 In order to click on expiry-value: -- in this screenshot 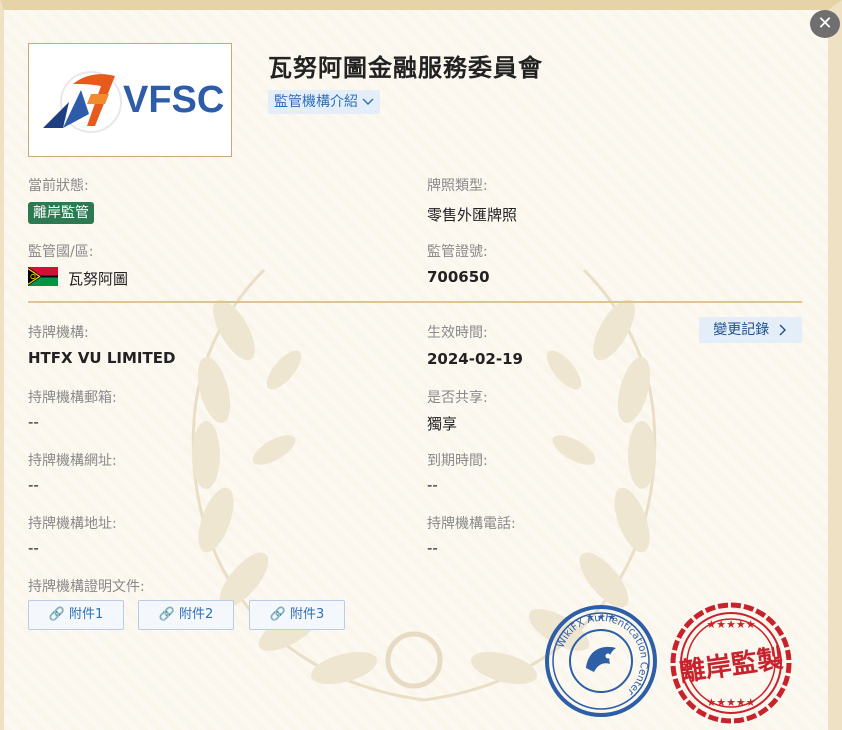, I will do `click(432, 485)`.